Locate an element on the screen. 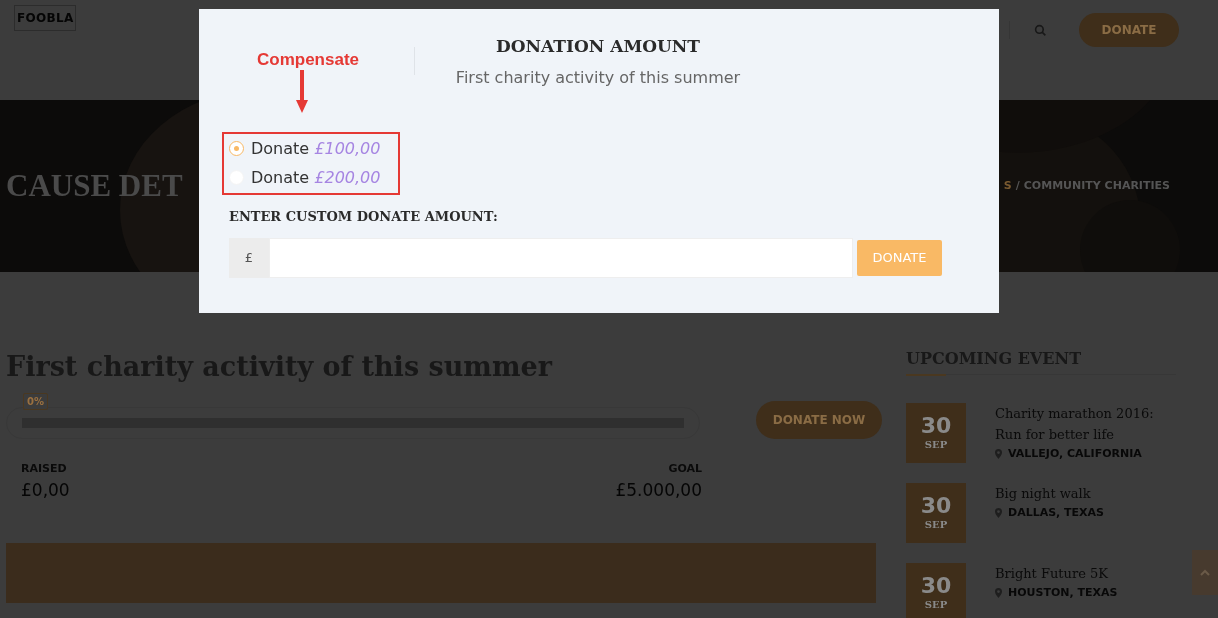 The image size is (1218, 618). radio-button is located at coordinates (236, 148).